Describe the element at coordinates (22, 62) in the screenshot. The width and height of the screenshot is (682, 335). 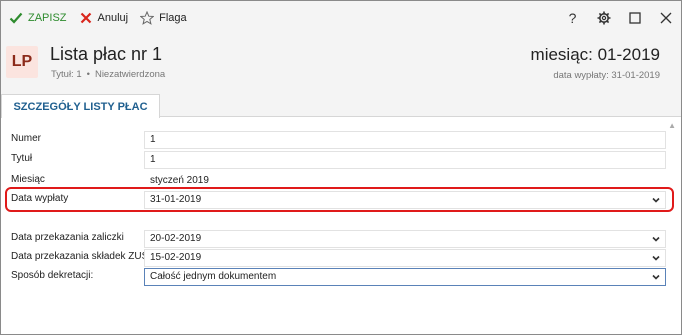
I see `document-type-badge: LP` at that location.